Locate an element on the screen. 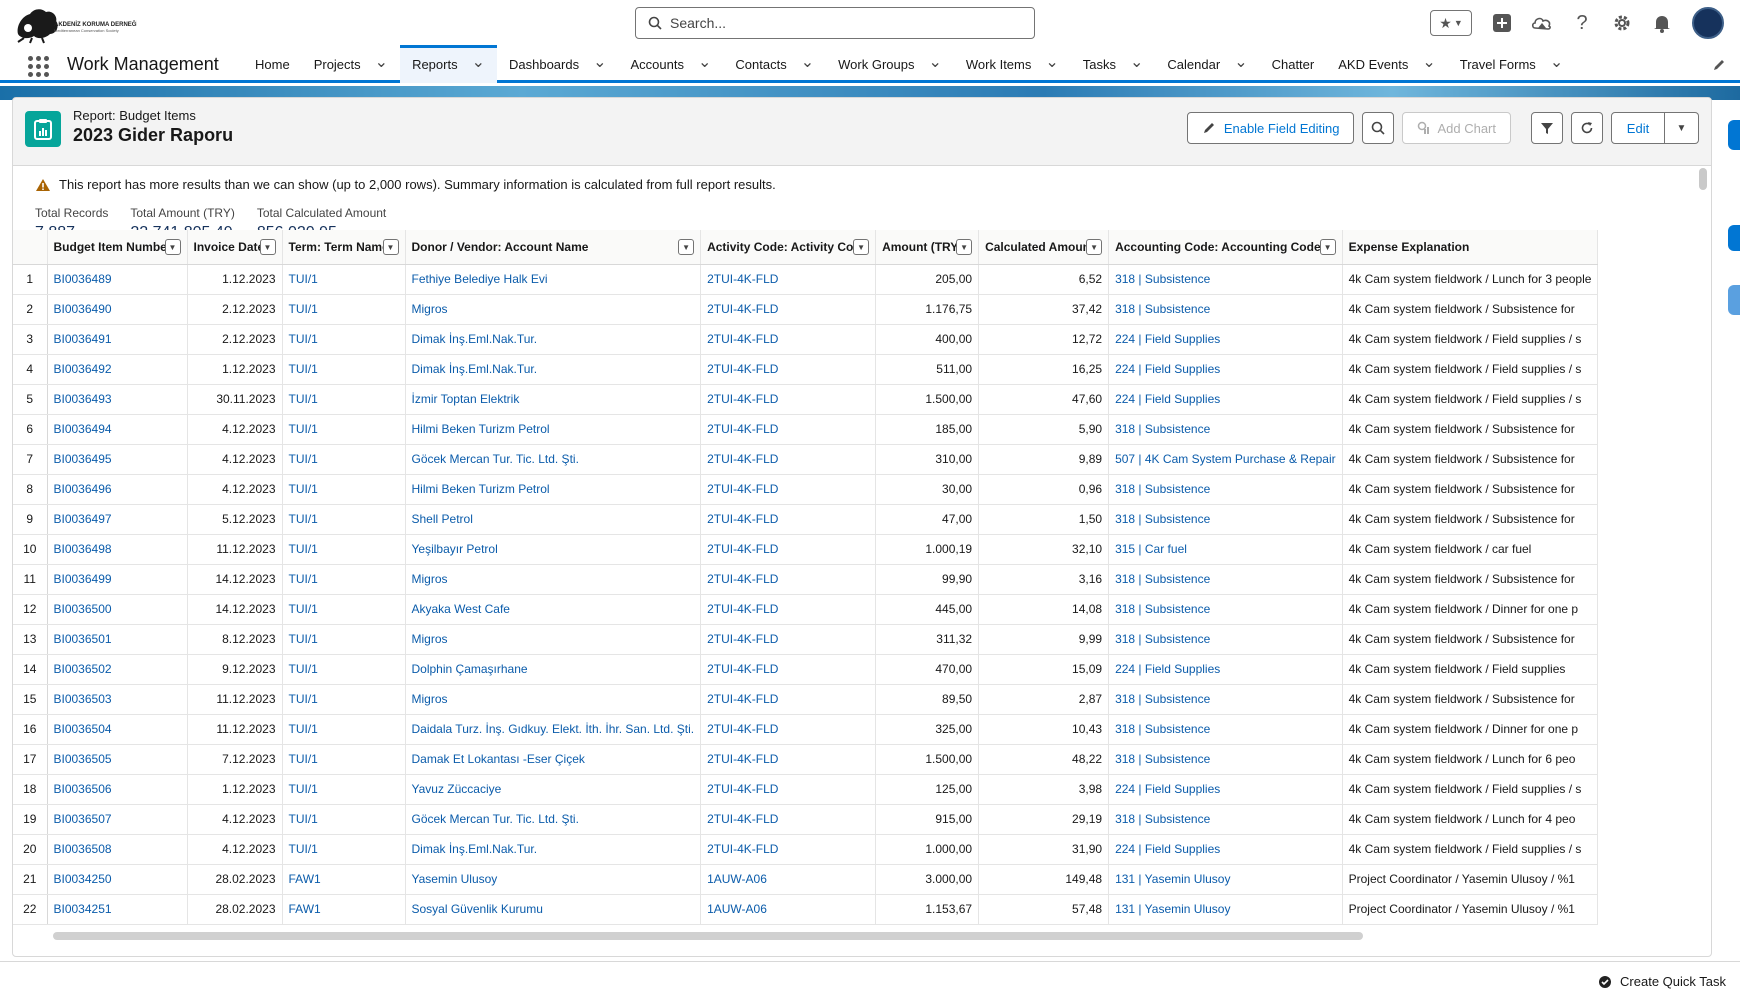 The width and height of the screenshot is (1740, 1001). edit-nav-button is located at coordinates (1719, 67).